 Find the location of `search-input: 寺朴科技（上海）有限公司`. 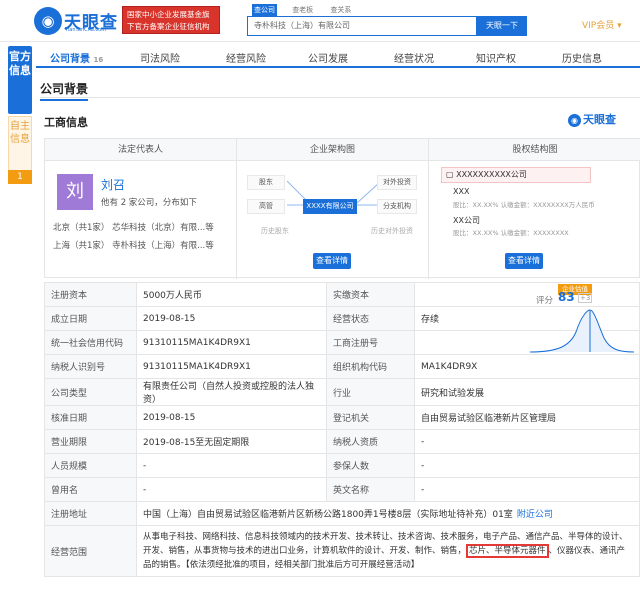

search-input: 寺朴科技（上海）有限公司 is located at coordinates (362, 26).